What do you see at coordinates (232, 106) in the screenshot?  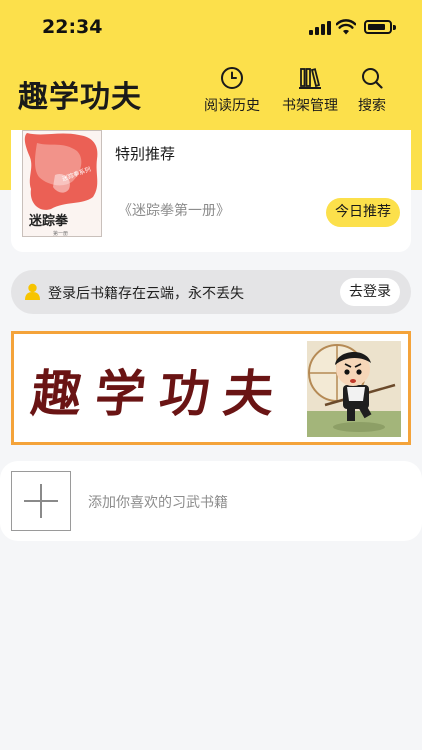 I see `reading-history-label: 阅读历史` at bounding box center [232, 106].